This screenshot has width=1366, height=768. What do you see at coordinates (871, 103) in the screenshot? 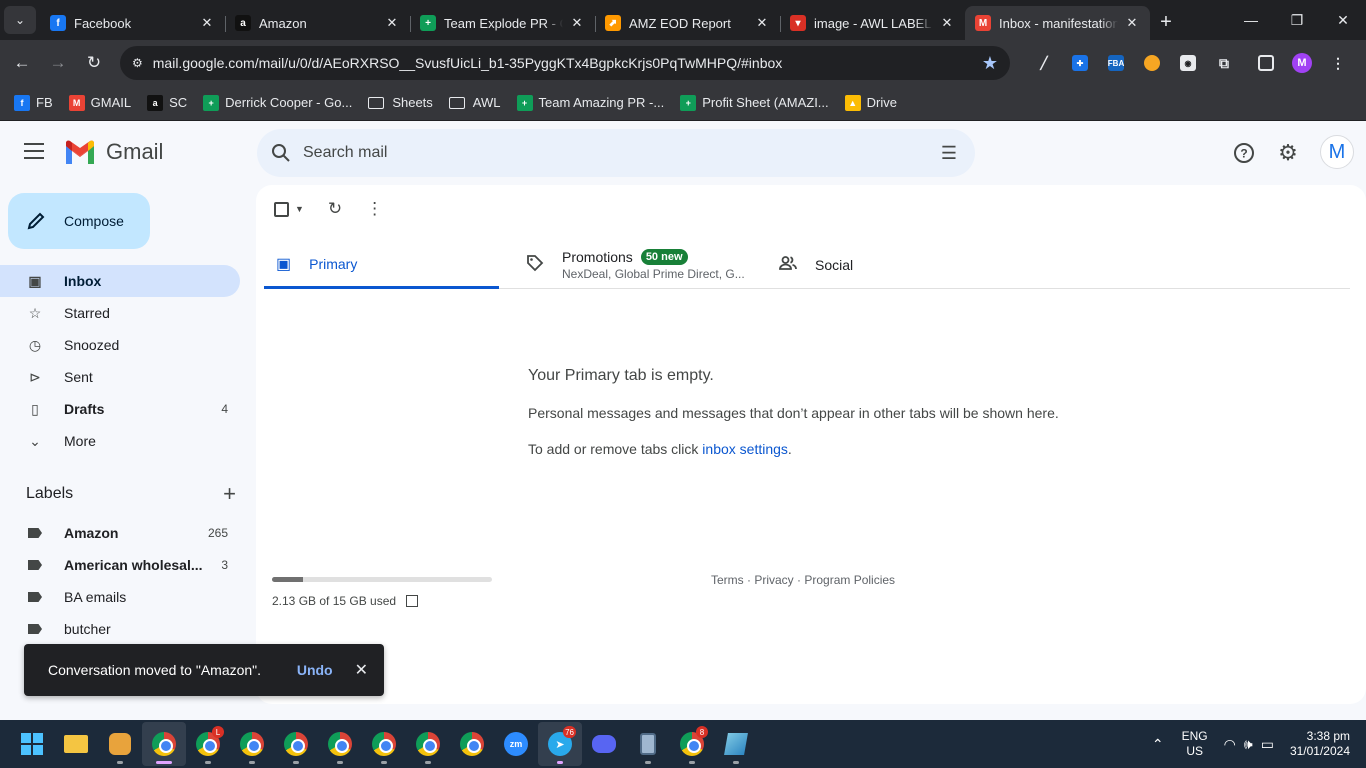
I see `bookmark-item: ▲ Drive` at bounding box center [871, 103].